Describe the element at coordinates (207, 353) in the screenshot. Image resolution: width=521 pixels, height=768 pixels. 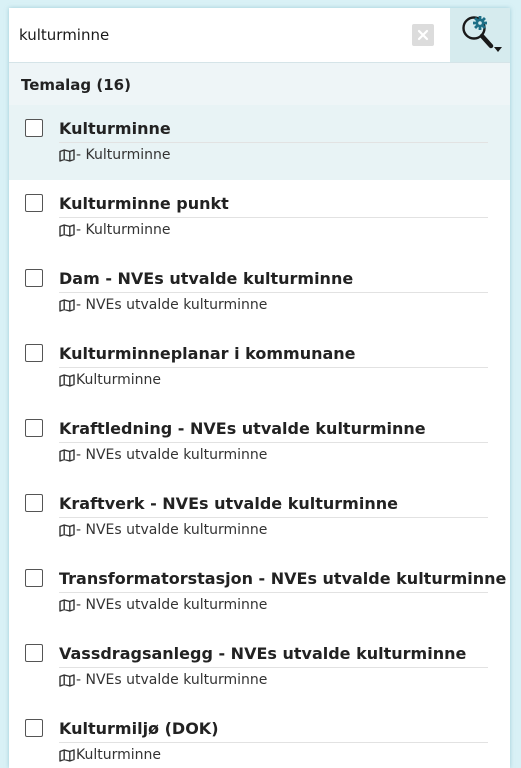
I see `result-title: Kulturminneplanar i kommunane` at that location.